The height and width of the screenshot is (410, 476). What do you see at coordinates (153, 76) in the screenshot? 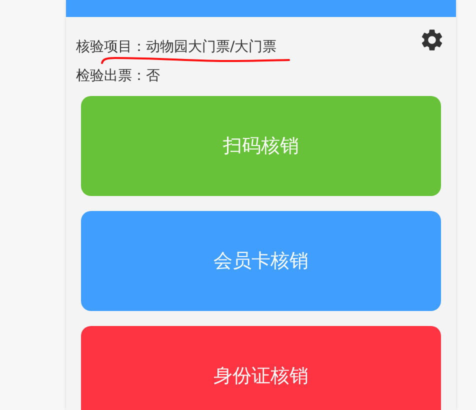
I see `info-value: 否` at bounding box center [153, 76].